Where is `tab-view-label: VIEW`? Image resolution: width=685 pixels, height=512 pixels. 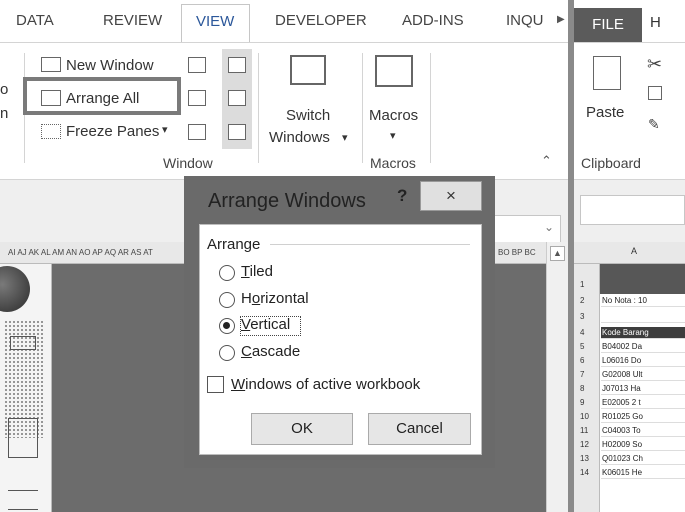
tab-view-label: VIEW is located at coordinates (215, 21).